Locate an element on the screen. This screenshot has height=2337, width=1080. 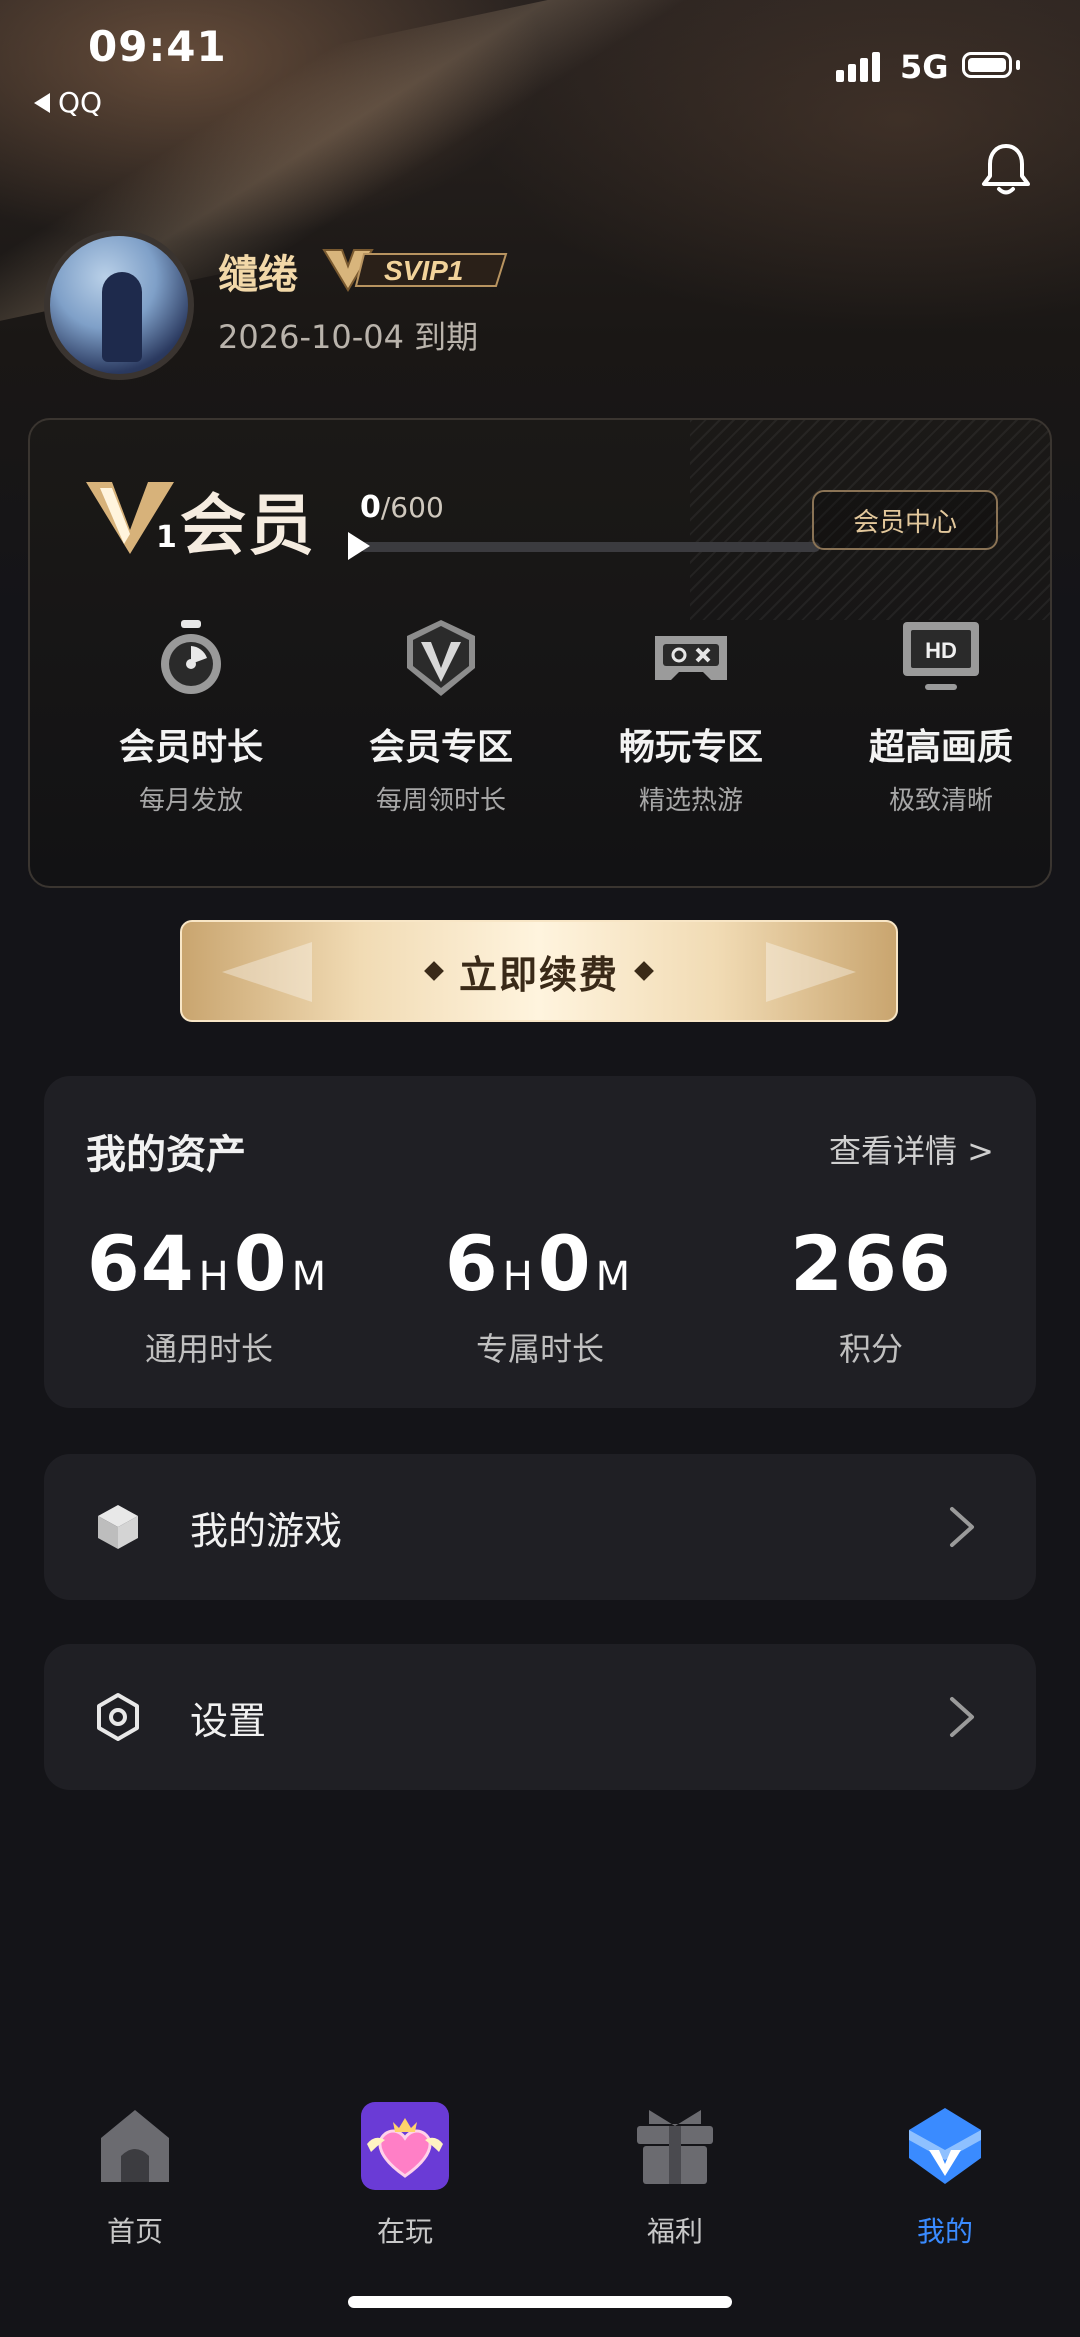
tab-mine: 我的 is located at coordinates (945, 2175).